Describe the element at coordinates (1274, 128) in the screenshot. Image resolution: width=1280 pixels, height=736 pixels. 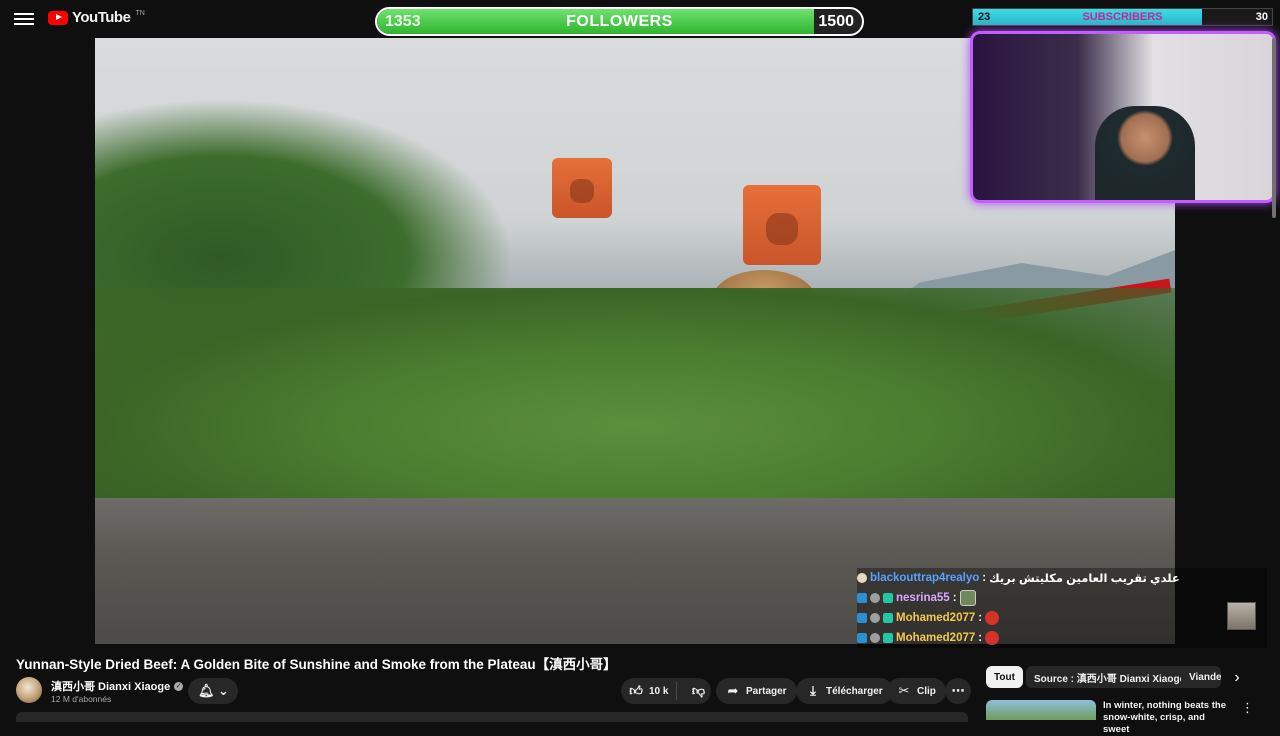
I see `page-scrollbar` at that location.